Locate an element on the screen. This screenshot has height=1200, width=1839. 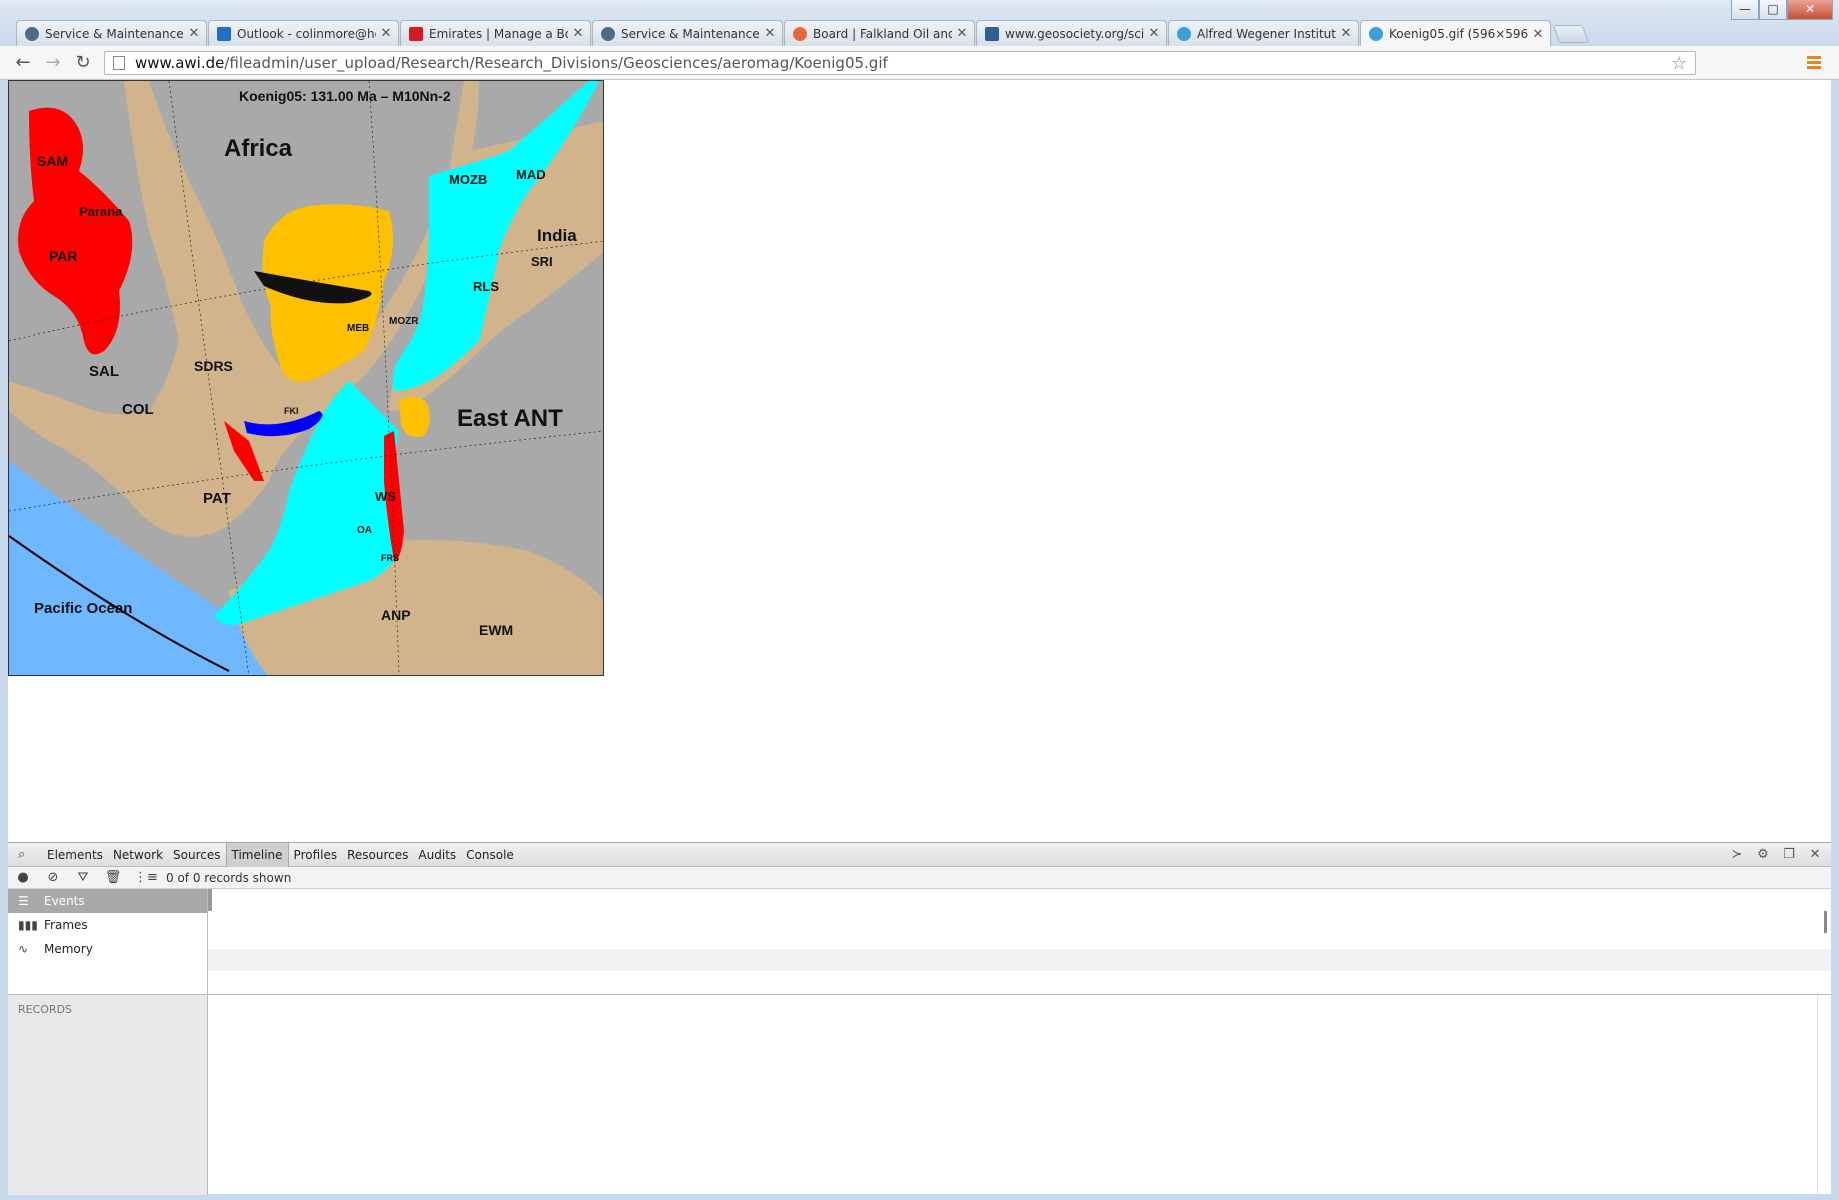
sidebar-item-label: Memory is located at coordinates (68, 949).